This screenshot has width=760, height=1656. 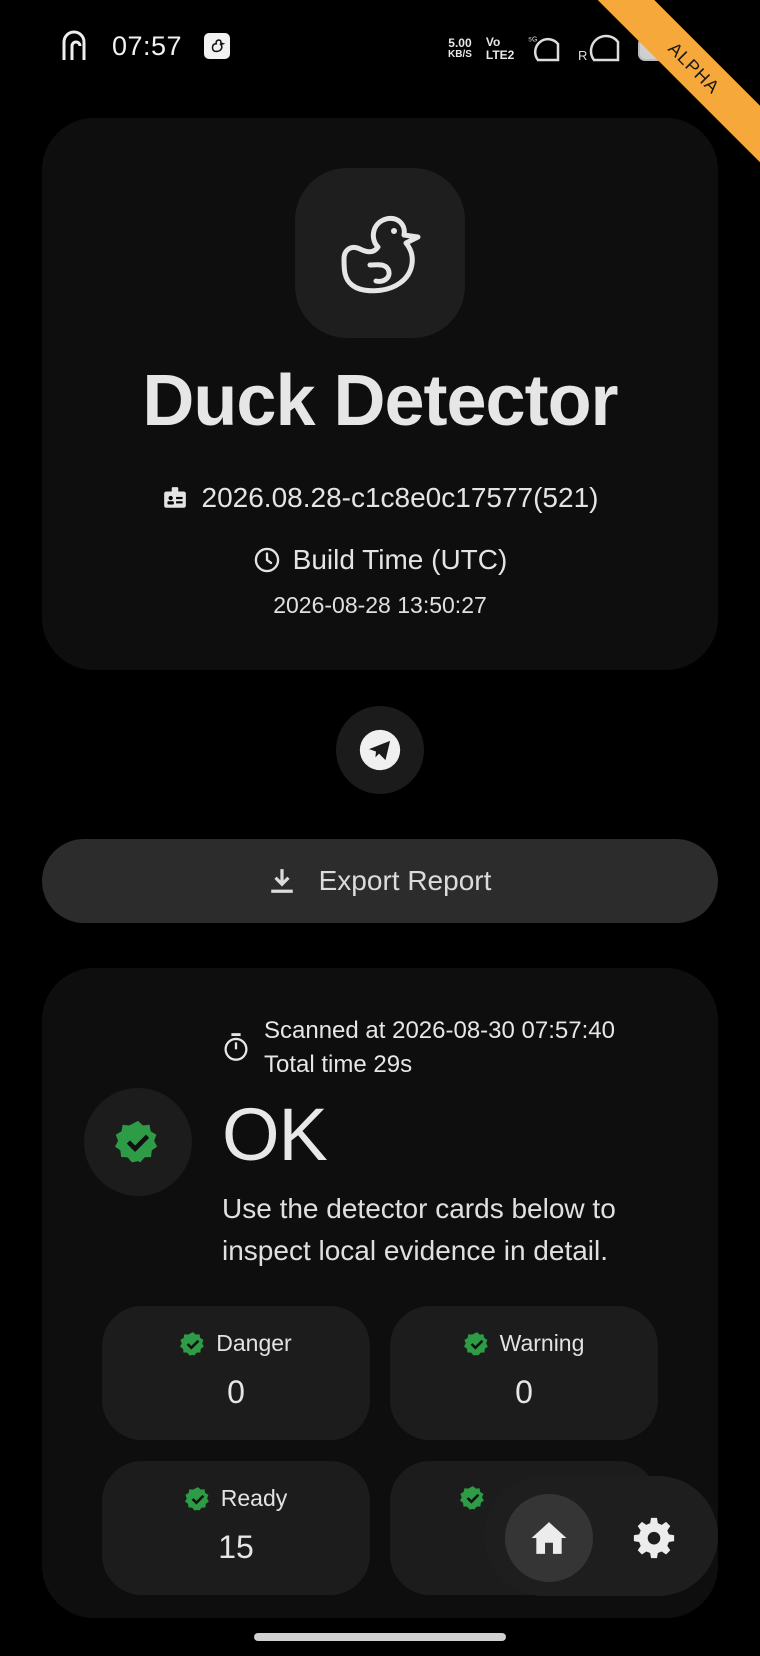 What do you see at coordinates (236, 1373) in the screenshot?
I see `stat-danger: Danger 0` at bounding box center [236, 1373].